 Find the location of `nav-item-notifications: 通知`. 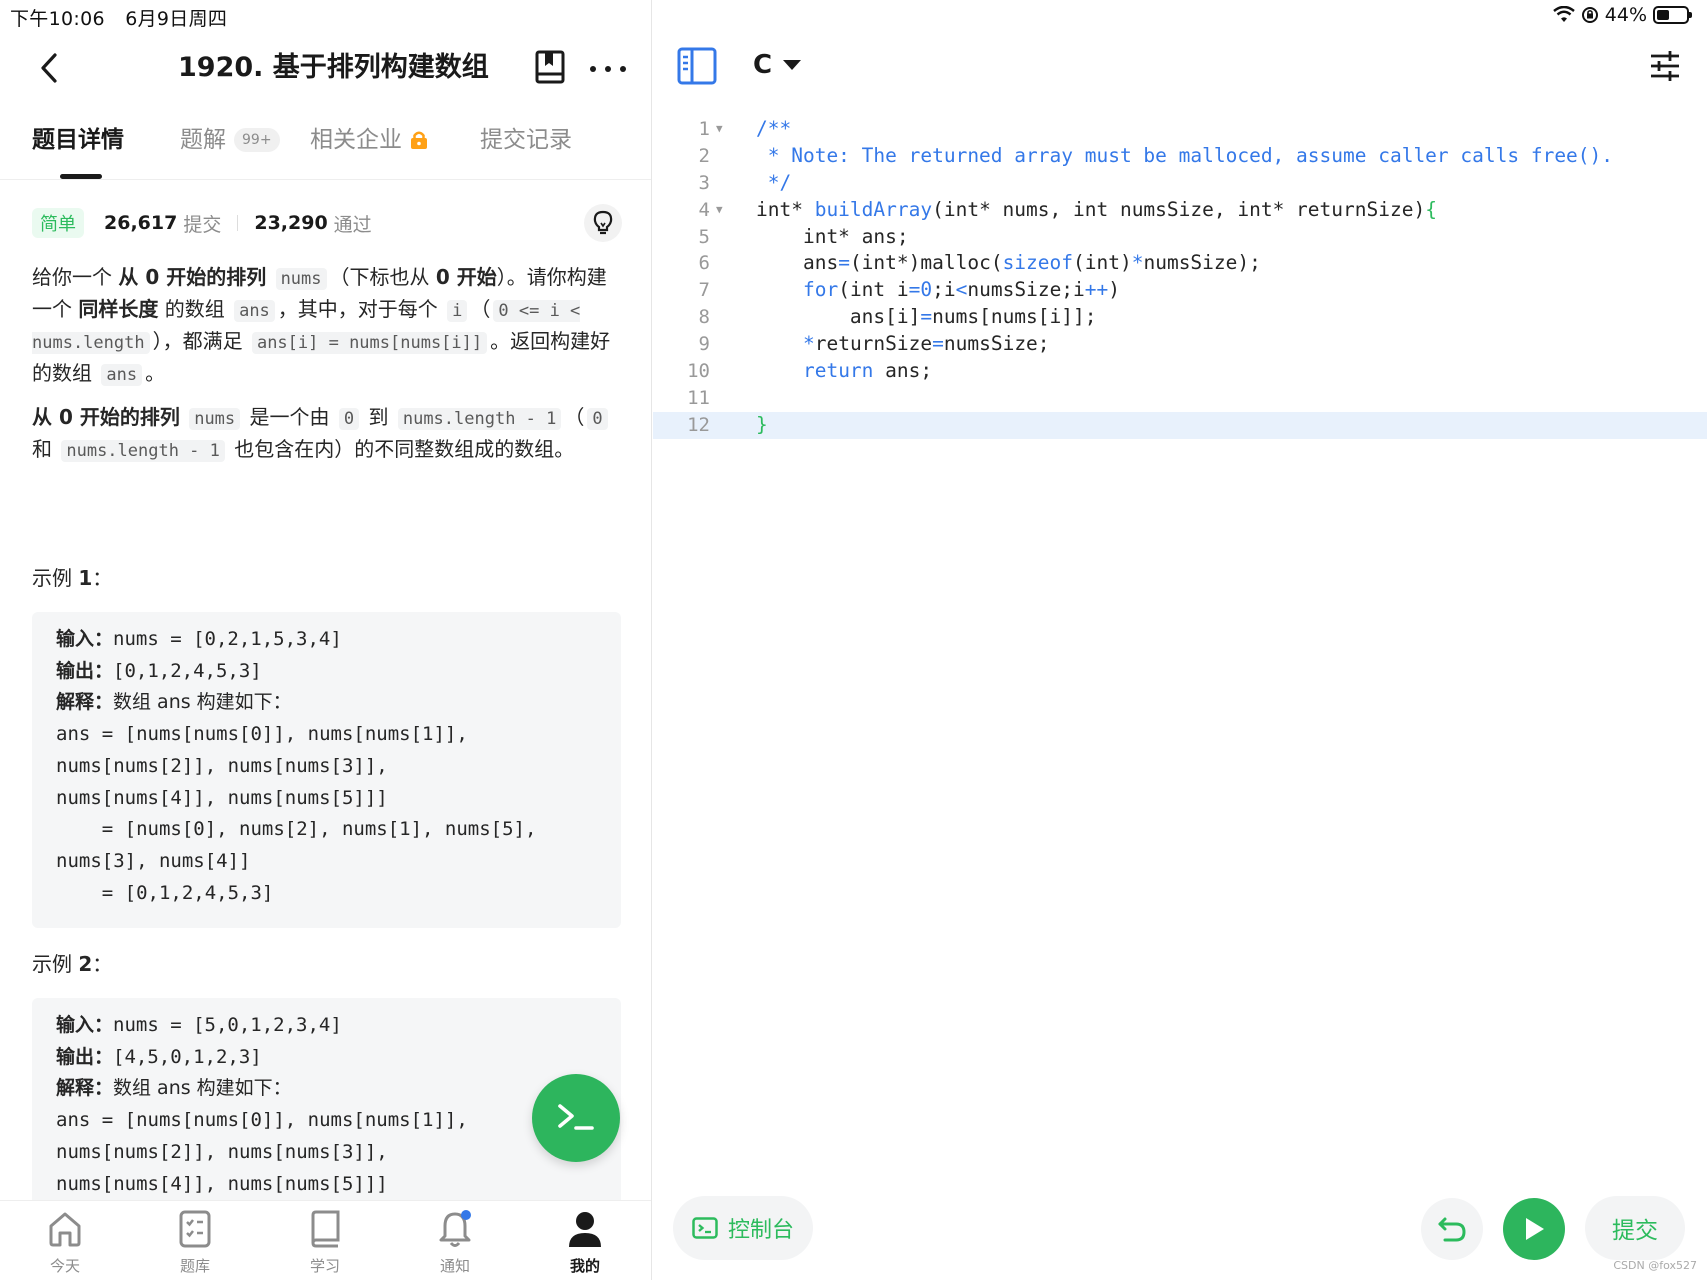

nav-item-notifications: 通知 is located at coordinates (455, 1242).